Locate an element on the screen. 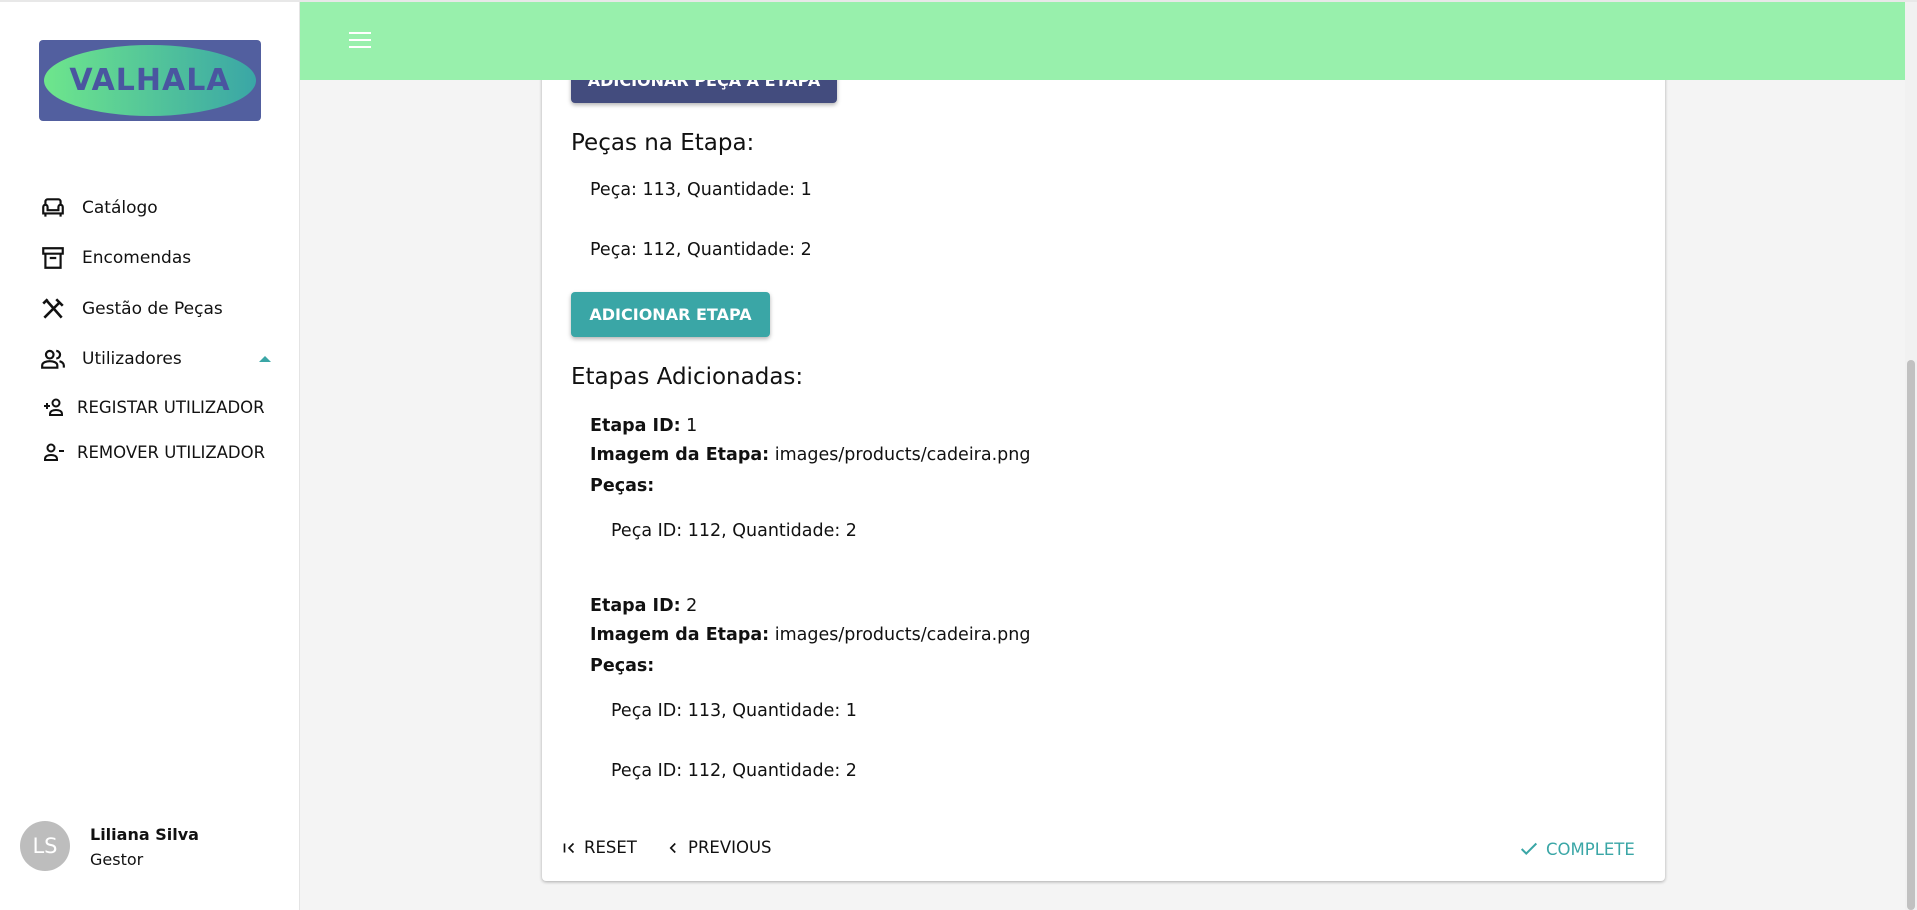  add-step-button: ADICIONAR ETAPA is located at coordinates (670, 314).